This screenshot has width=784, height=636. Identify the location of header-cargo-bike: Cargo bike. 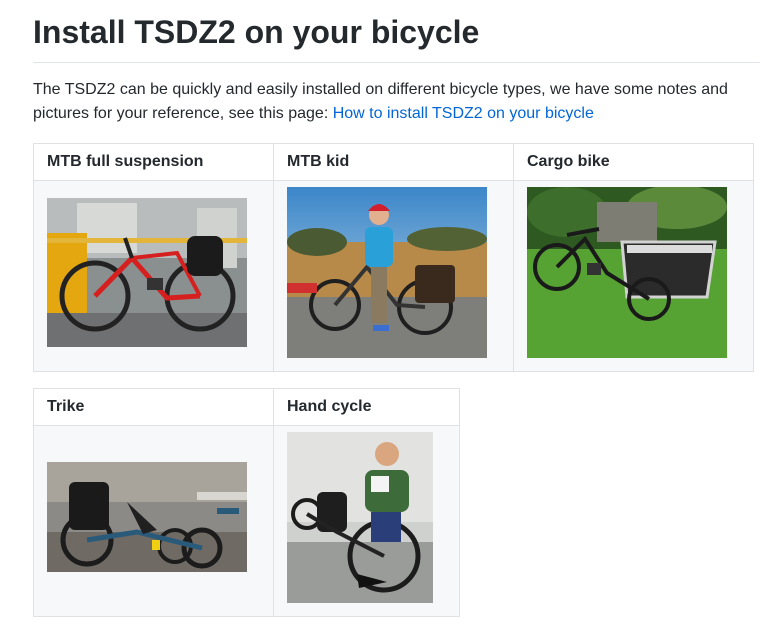
(633, 162).